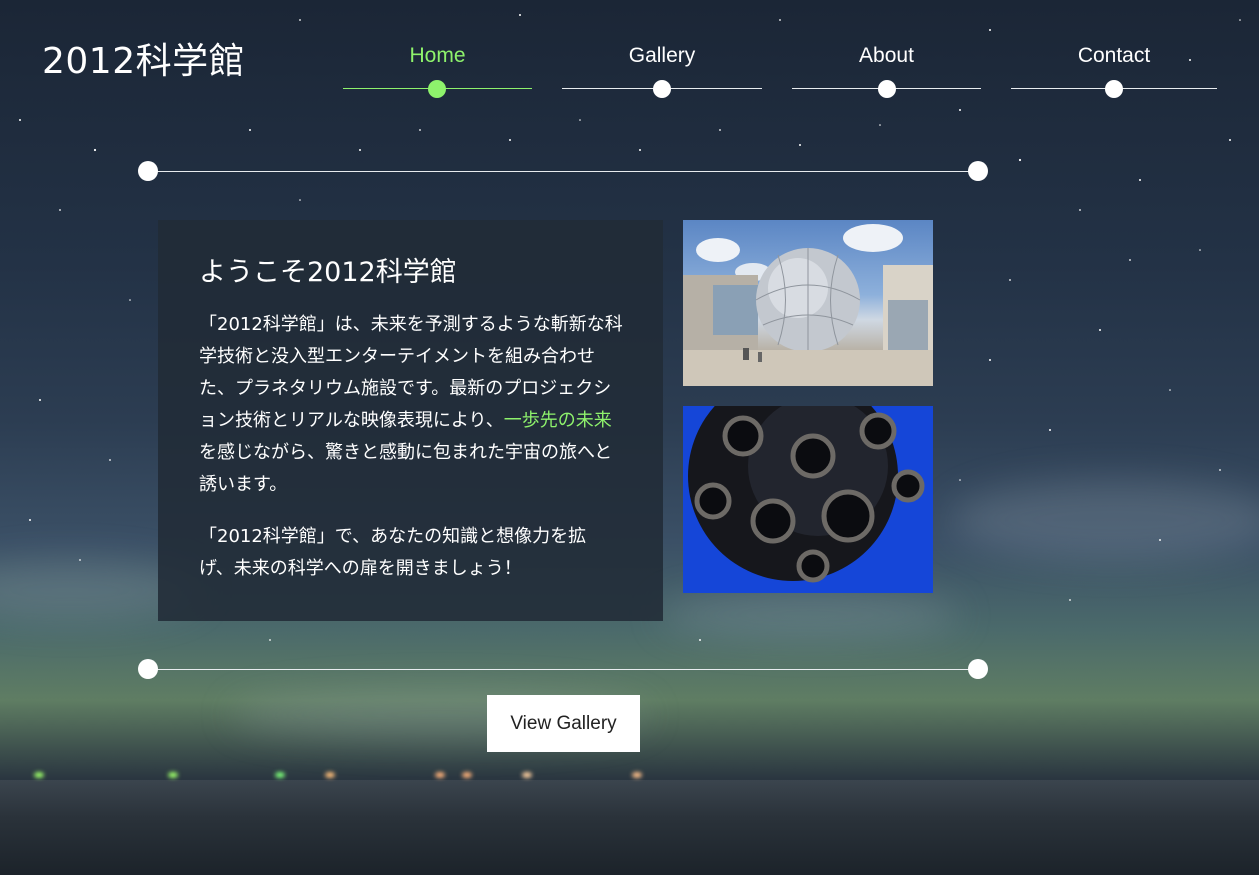 The height and width of the screenshot is (875, 1259). What do you see at coordinates (563, 171) in the screenshot?
I see `section-divider-top` at bounding box center [563, 171].